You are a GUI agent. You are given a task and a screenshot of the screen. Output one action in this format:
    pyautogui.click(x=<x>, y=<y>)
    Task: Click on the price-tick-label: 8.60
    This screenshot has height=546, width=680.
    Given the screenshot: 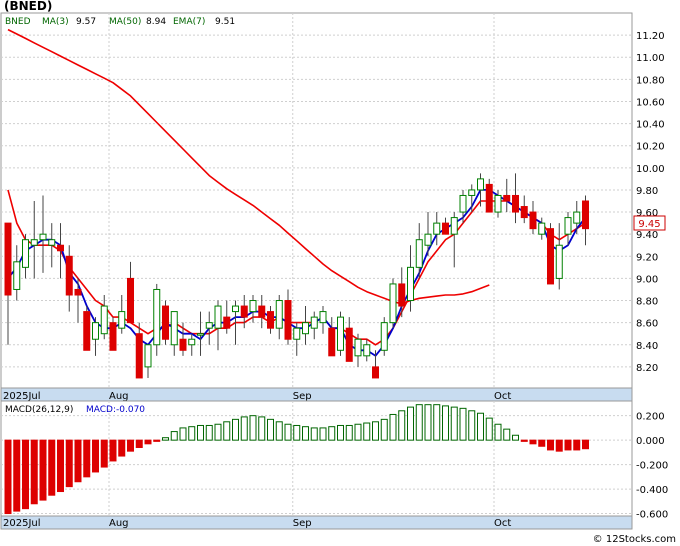 What is the action you would take?
    pyautogui.click(x=647, y=324)
    